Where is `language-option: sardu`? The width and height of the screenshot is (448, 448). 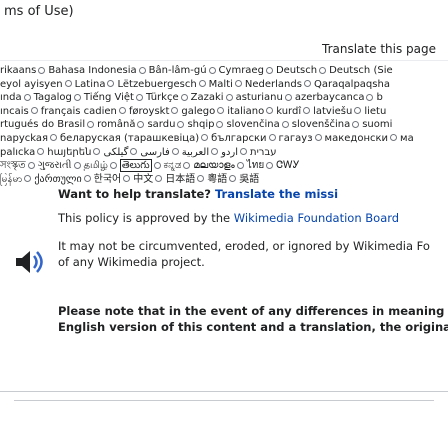 language-option: sardu is located at coordinates (167, 124).